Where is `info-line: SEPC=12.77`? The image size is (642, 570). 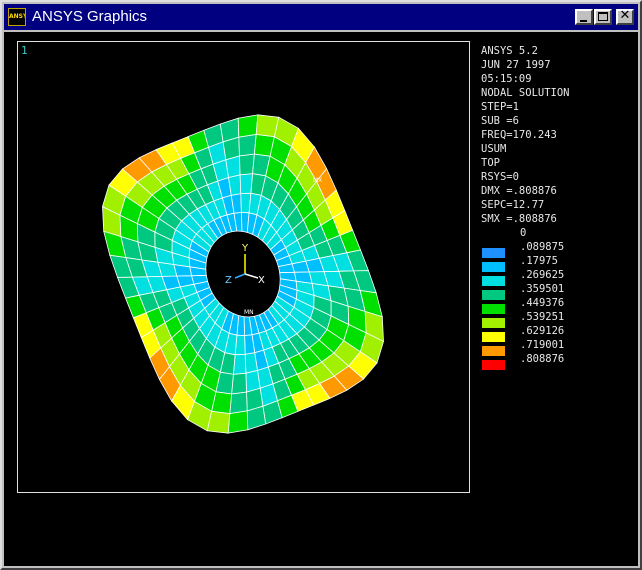 info-line: SEPC=12.77 is located at coordinates (513, 205).